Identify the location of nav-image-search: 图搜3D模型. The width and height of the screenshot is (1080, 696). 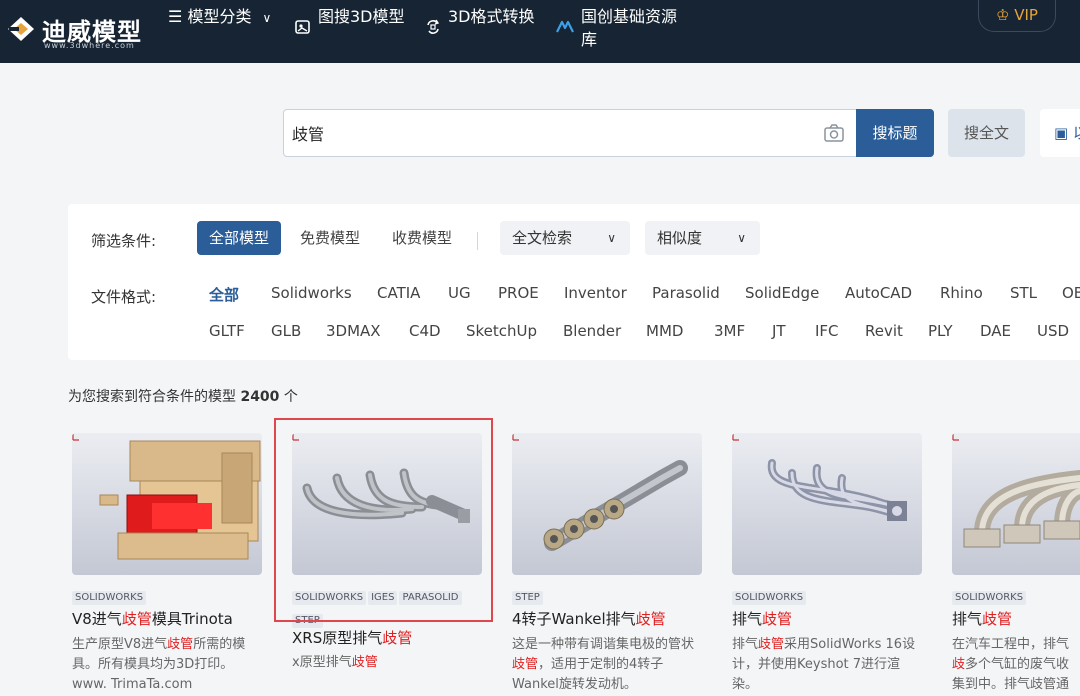
(363, 16).